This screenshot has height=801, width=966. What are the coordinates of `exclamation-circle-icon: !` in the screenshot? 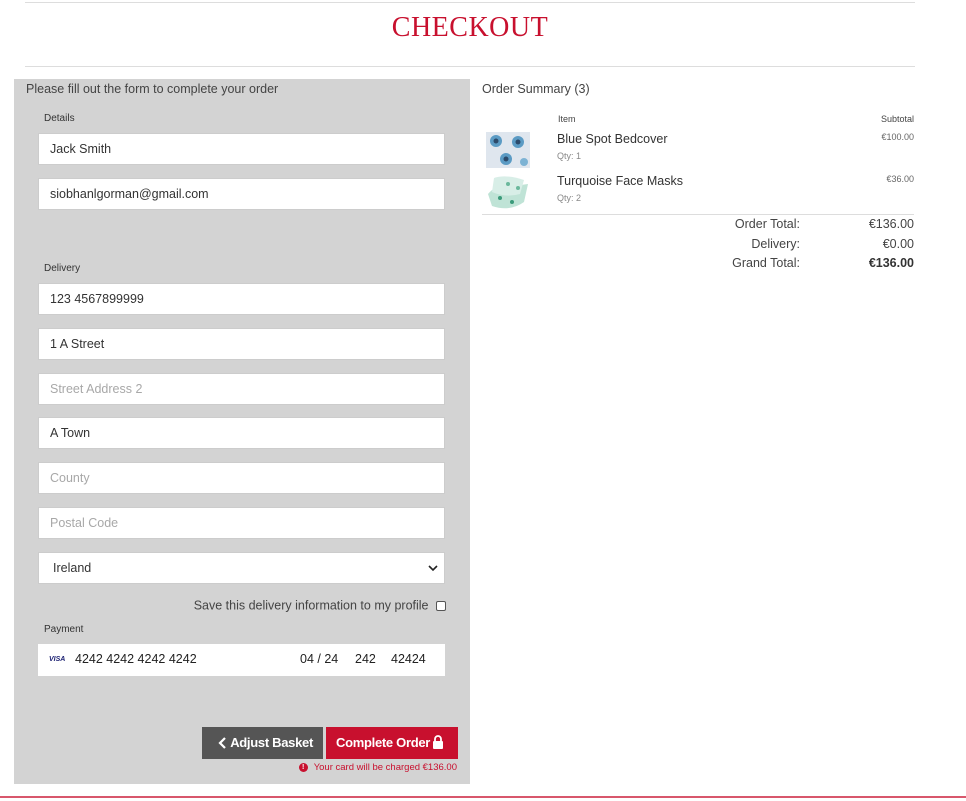 It's located at (303, 767).